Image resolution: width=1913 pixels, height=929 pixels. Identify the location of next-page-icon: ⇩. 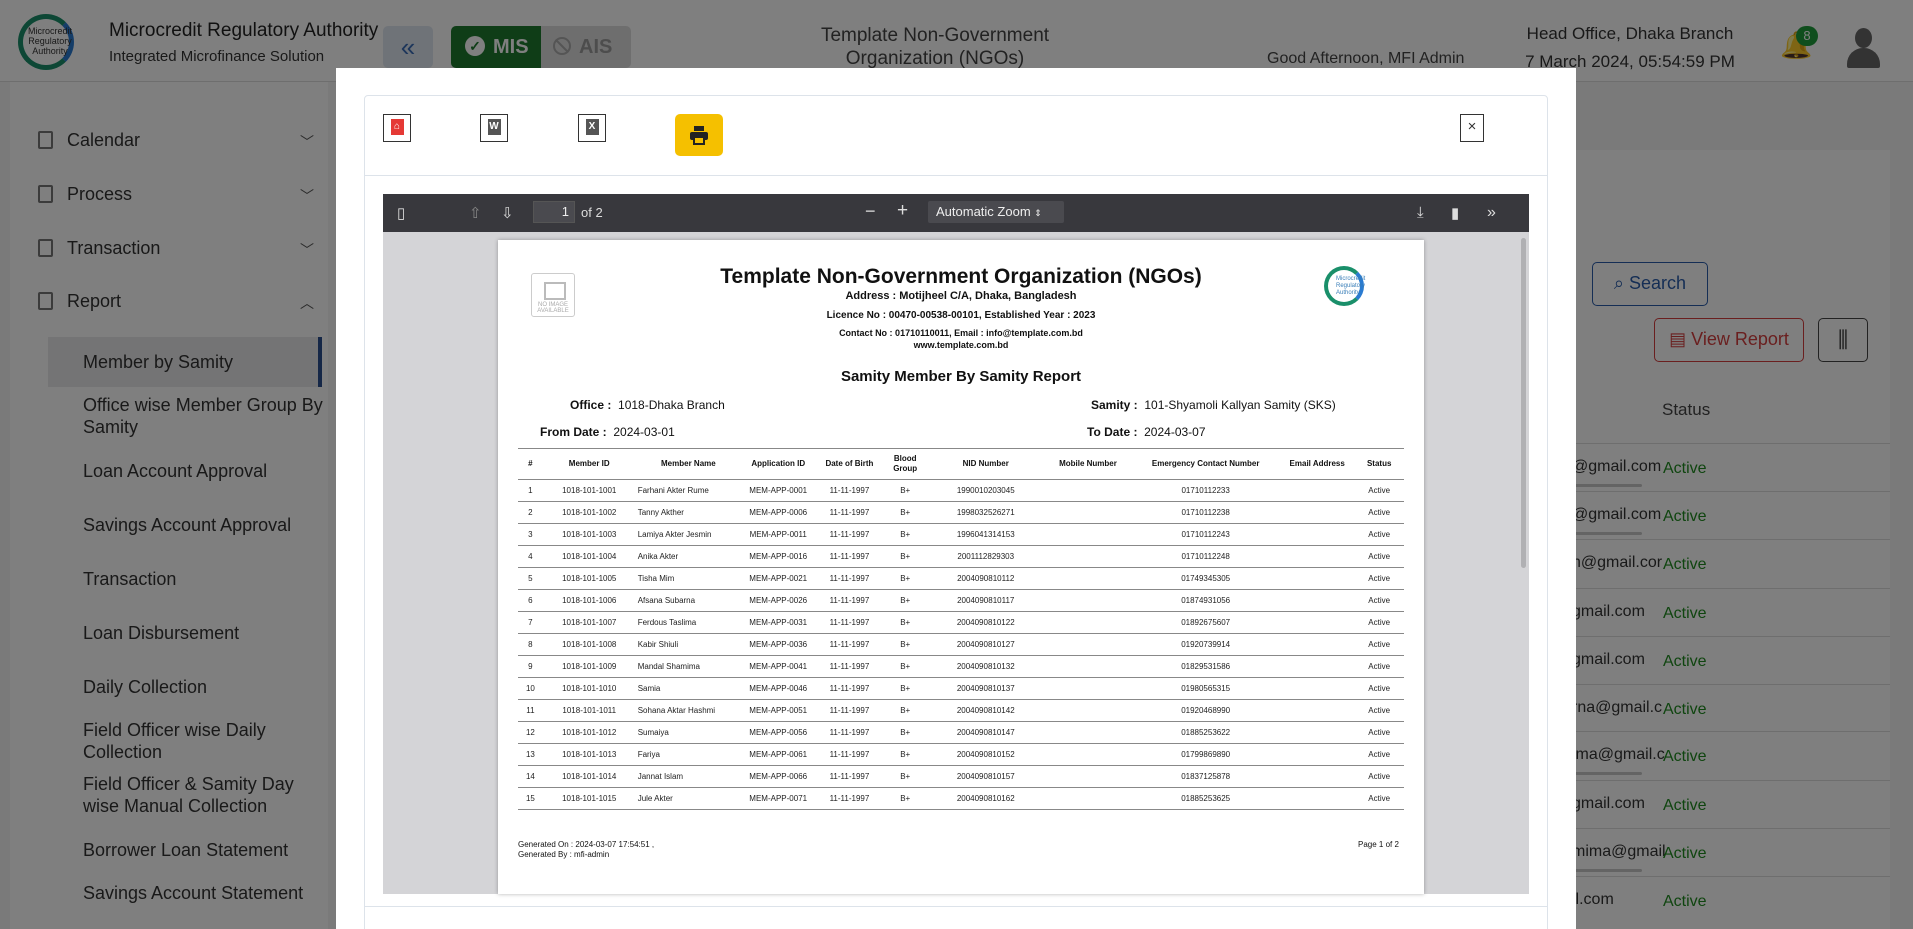
(507, 213).